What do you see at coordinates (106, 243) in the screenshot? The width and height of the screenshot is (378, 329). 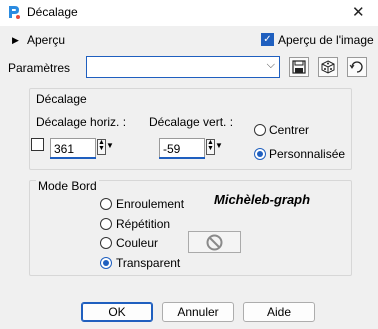 I see `color-radio` at bounding box center [106, 243].